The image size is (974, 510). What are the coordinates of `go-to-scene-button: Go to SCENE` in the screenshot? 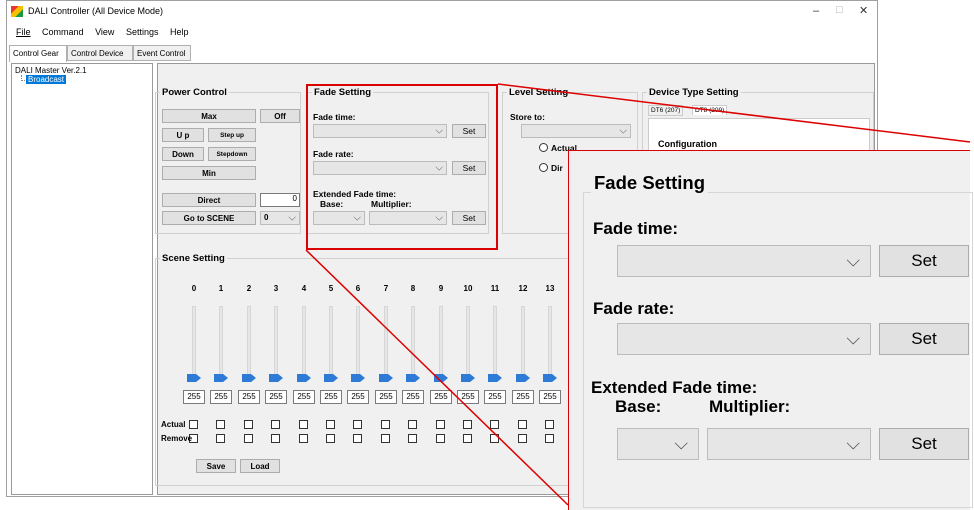 It's located at (209, 218).